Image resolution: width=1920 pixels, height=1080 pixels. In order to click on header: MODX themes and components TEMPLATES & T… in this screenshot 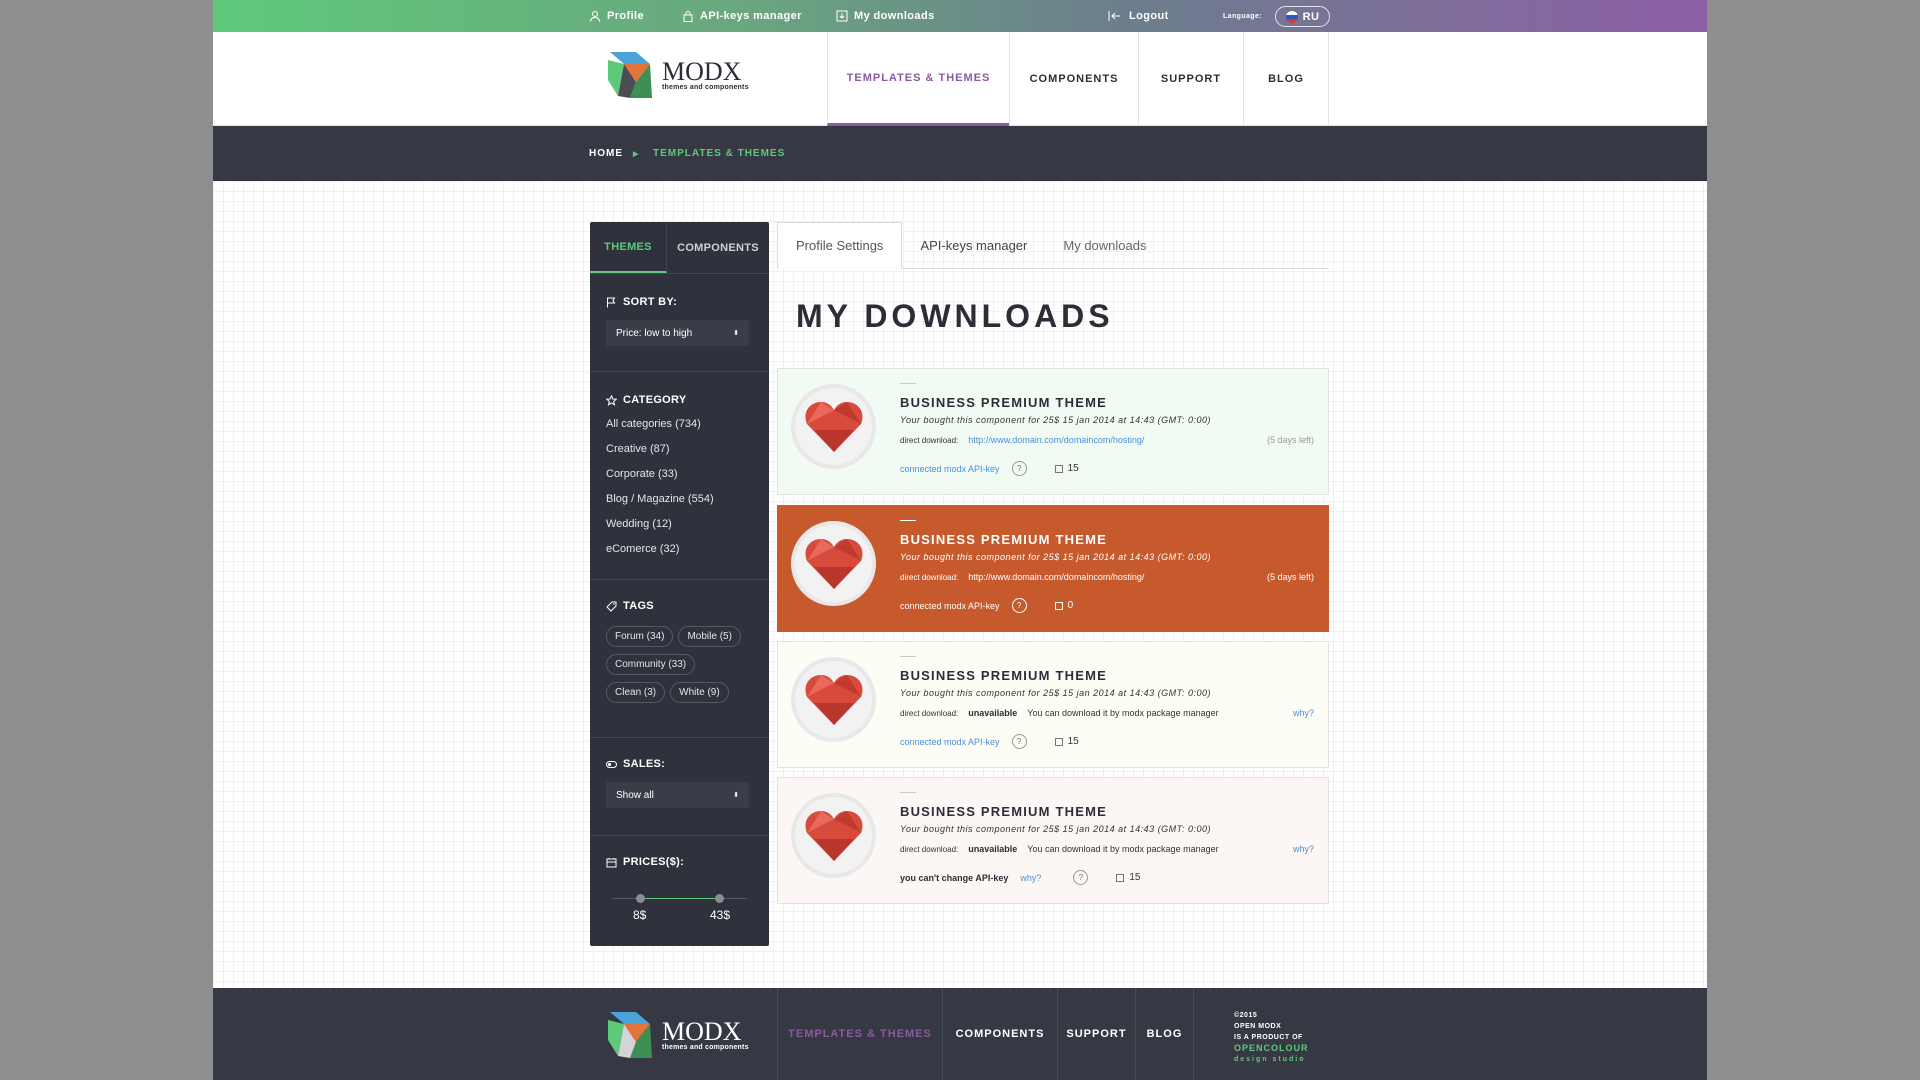, I will do `click(960, 79)`.